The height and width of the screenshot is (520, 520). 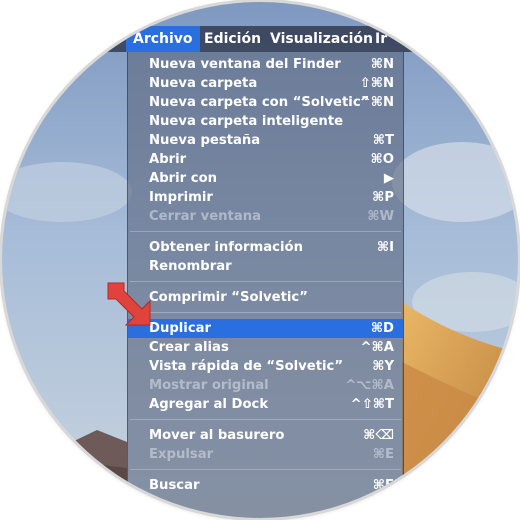 I want to click on shortcut-label: ⌘W, so click(x=380, y=216).